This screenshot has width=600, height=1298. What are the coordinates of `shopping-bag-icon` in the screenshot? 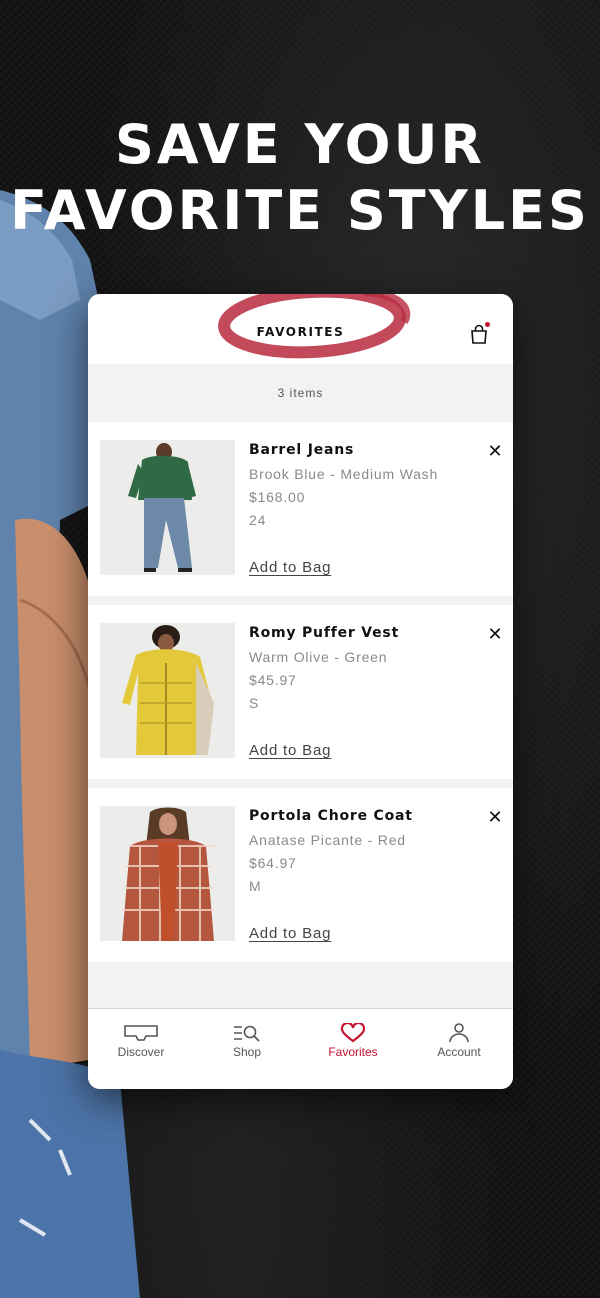 It's located at (480, 333).